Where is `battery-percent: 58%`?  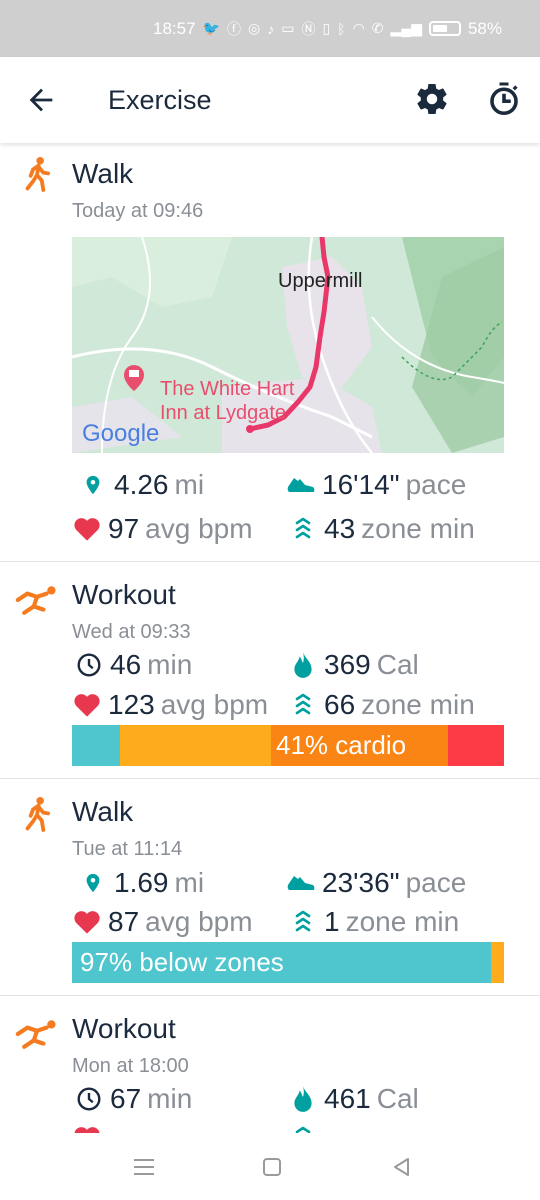
battery-percent: 58% is located at coordinates (484, 28).